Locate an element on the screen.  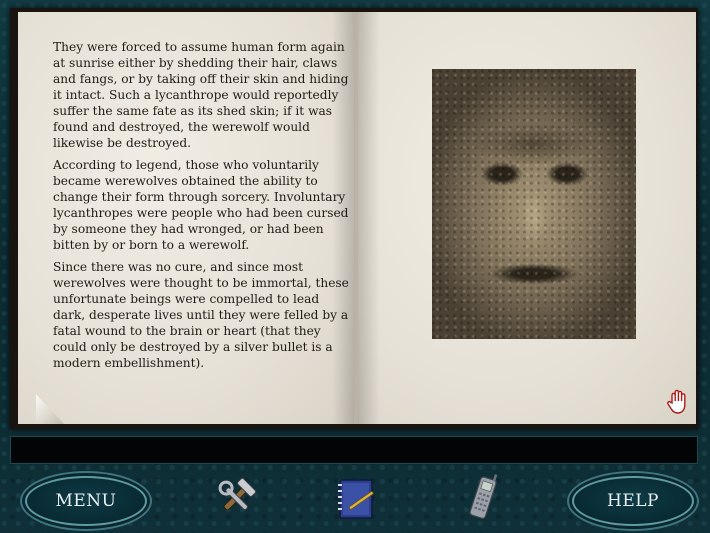
page-curl-previous is located at coordinates (50, 409).